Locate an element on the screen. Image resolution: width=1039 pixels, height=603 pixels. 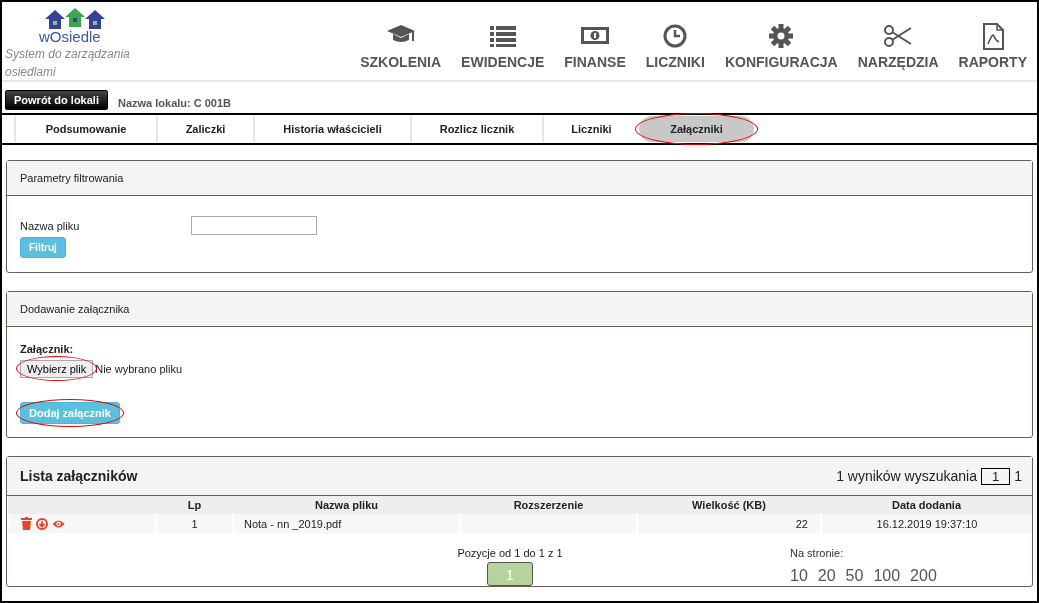
page-total: 1 is located at coordinates (1018, 476).